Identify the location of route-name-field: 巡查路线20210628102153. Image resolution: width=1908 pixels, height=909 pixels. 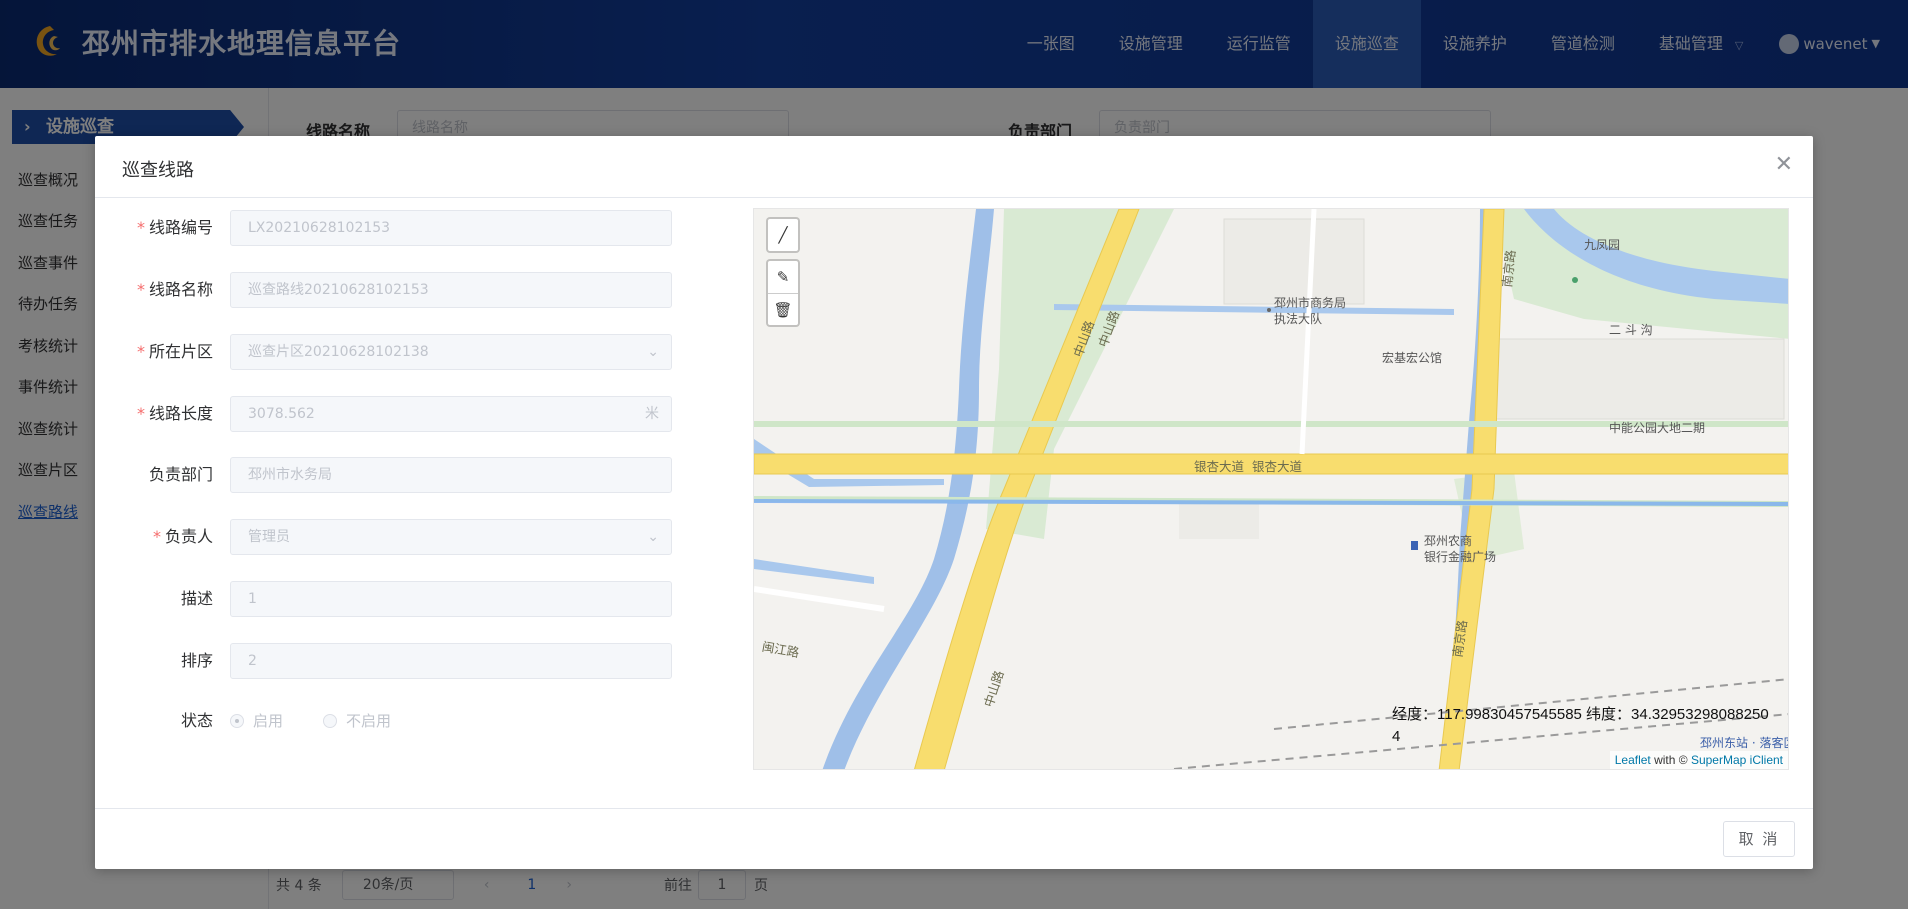
(451, 290).